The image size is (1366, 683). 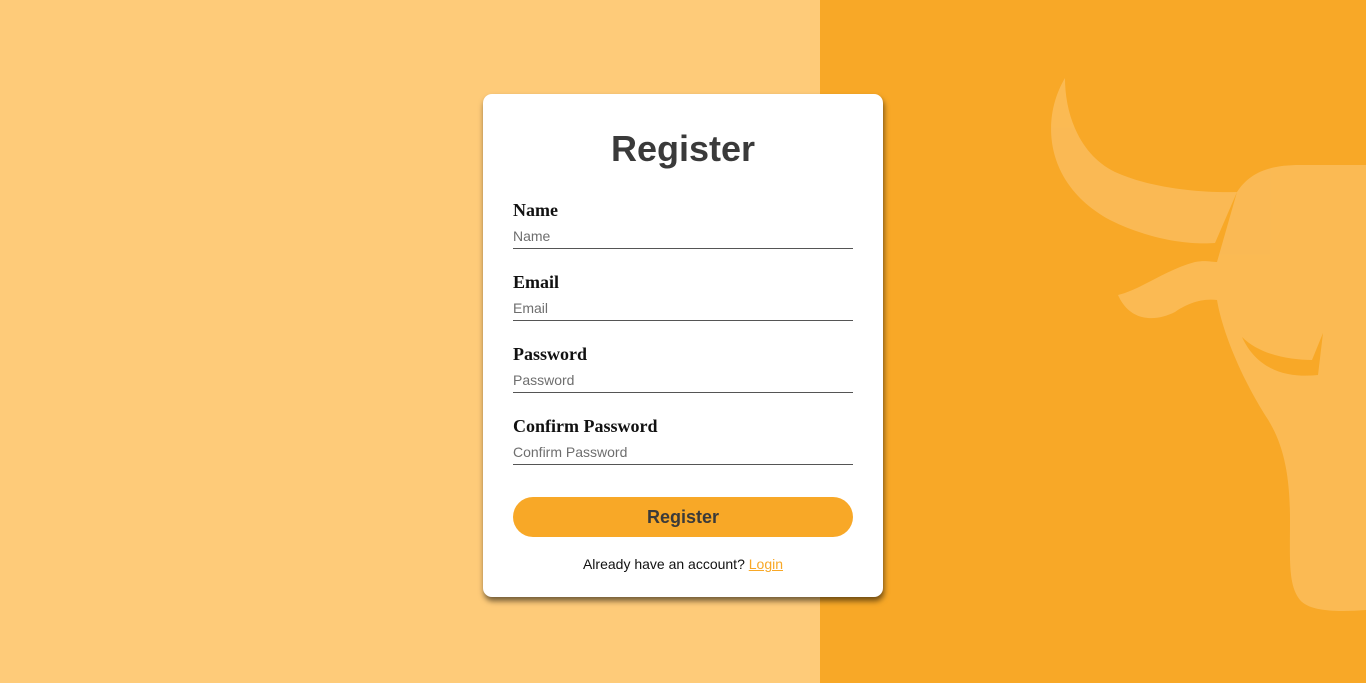 I want to click on email-label: Email, so click(x=536, y=282).